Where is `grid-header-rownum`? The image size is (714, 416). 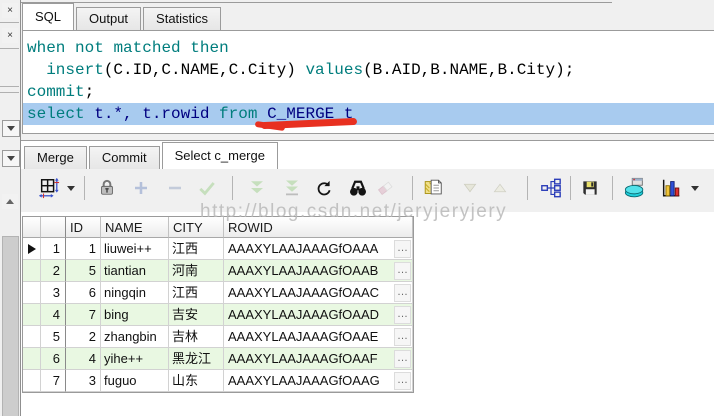 grid-header-rownum is located at coordinates (53, 227).